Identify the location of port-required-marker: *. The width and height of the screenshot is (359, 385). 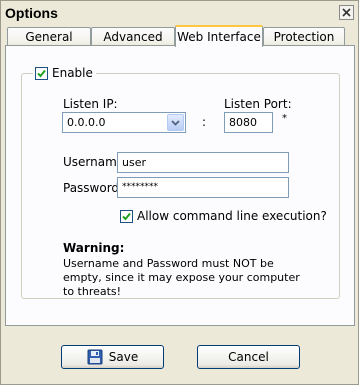
(284, 118).